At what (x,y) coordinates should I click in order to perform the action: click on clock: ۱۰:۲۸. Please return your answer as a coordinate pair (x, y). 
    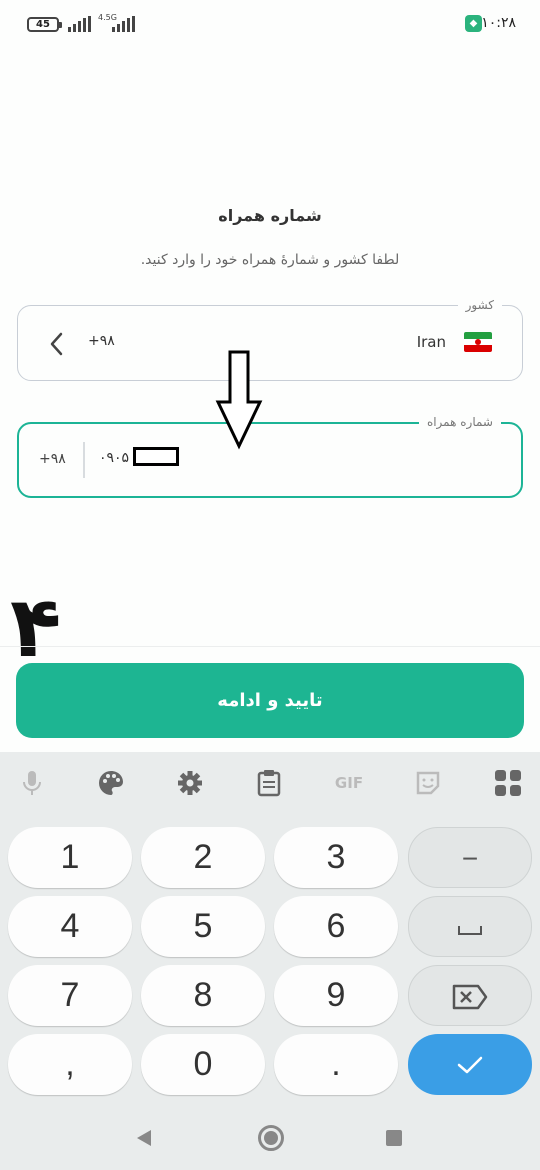
    Looking at the image, I should click on (498, 23).